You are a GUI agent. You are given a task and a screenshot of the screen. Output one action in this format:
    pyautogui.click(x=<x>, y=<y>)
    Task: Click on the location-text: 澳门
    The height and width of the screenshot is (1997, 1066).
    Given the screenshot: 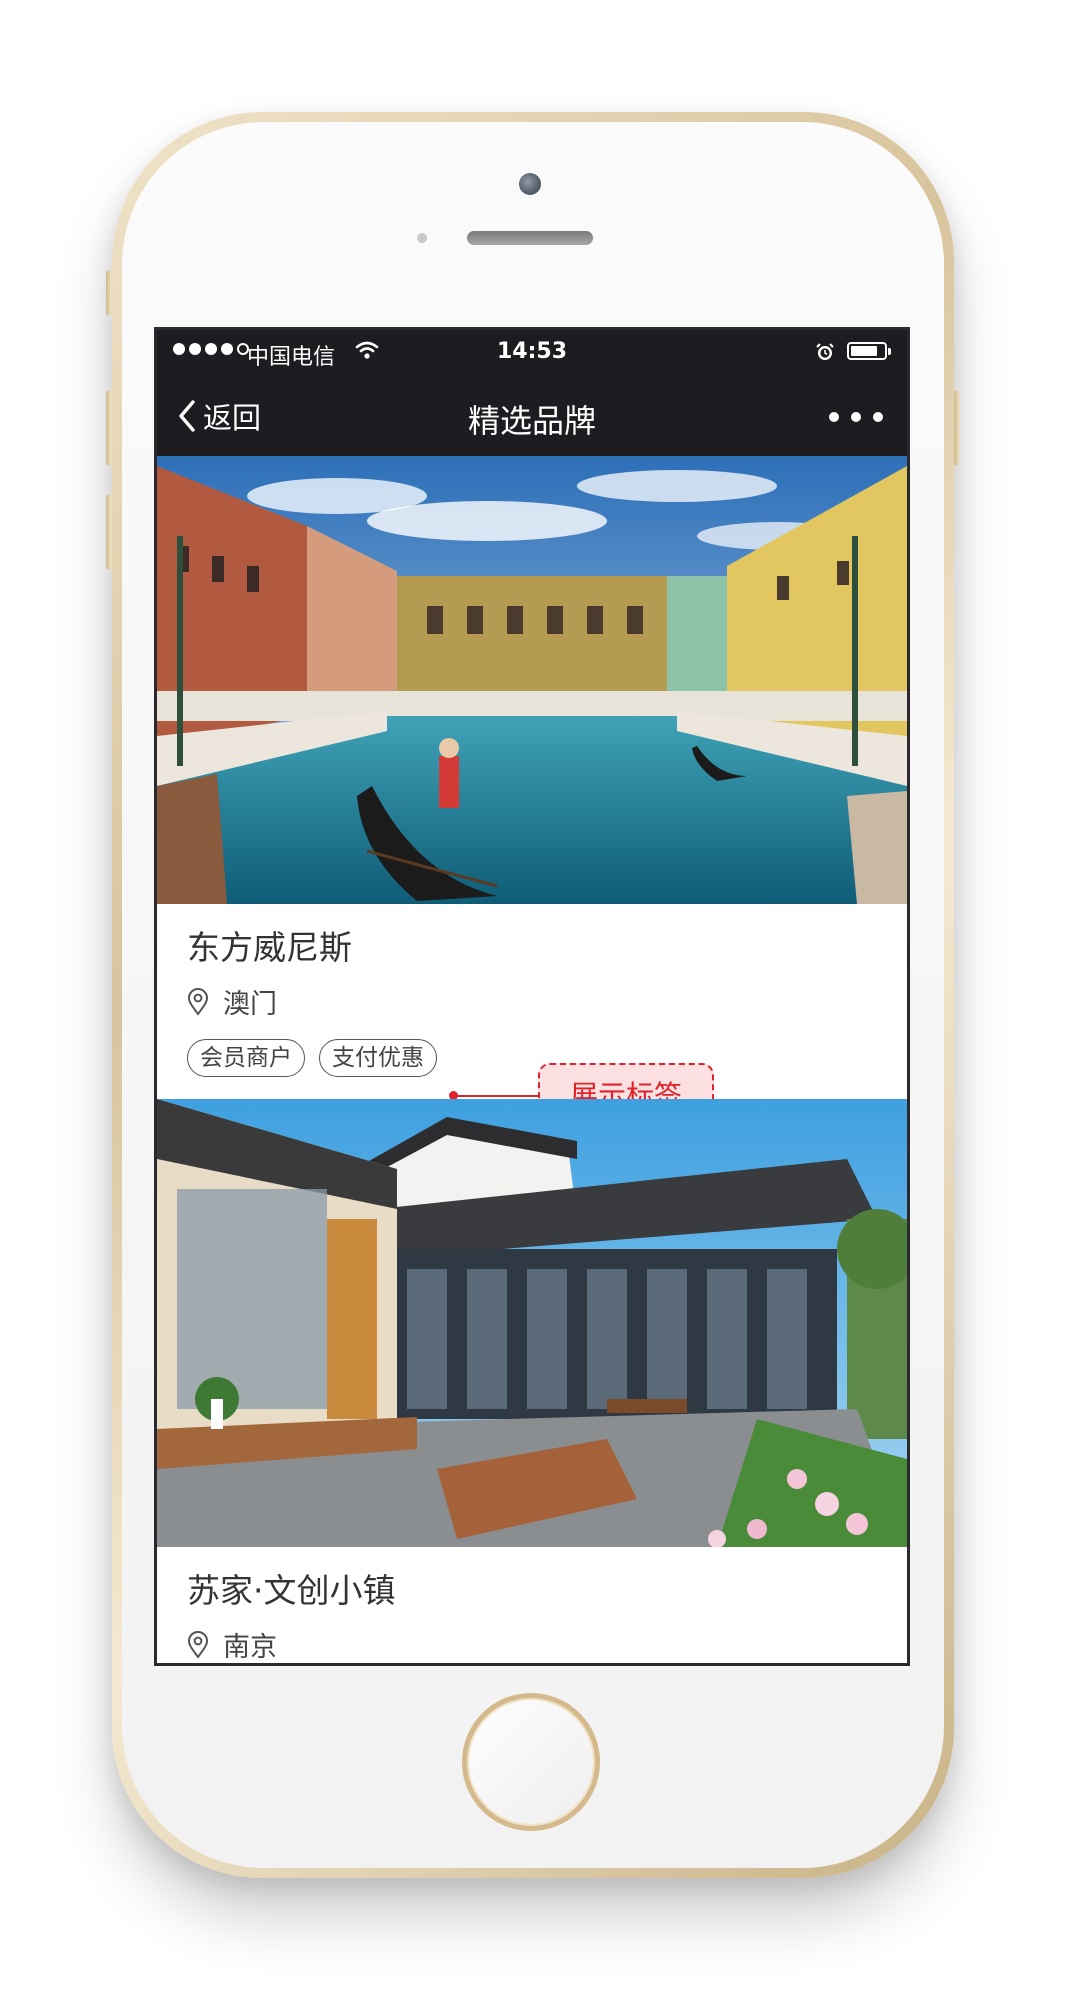 What is the action you would take?
    pyautogui.click(x=250, y=1004)
    